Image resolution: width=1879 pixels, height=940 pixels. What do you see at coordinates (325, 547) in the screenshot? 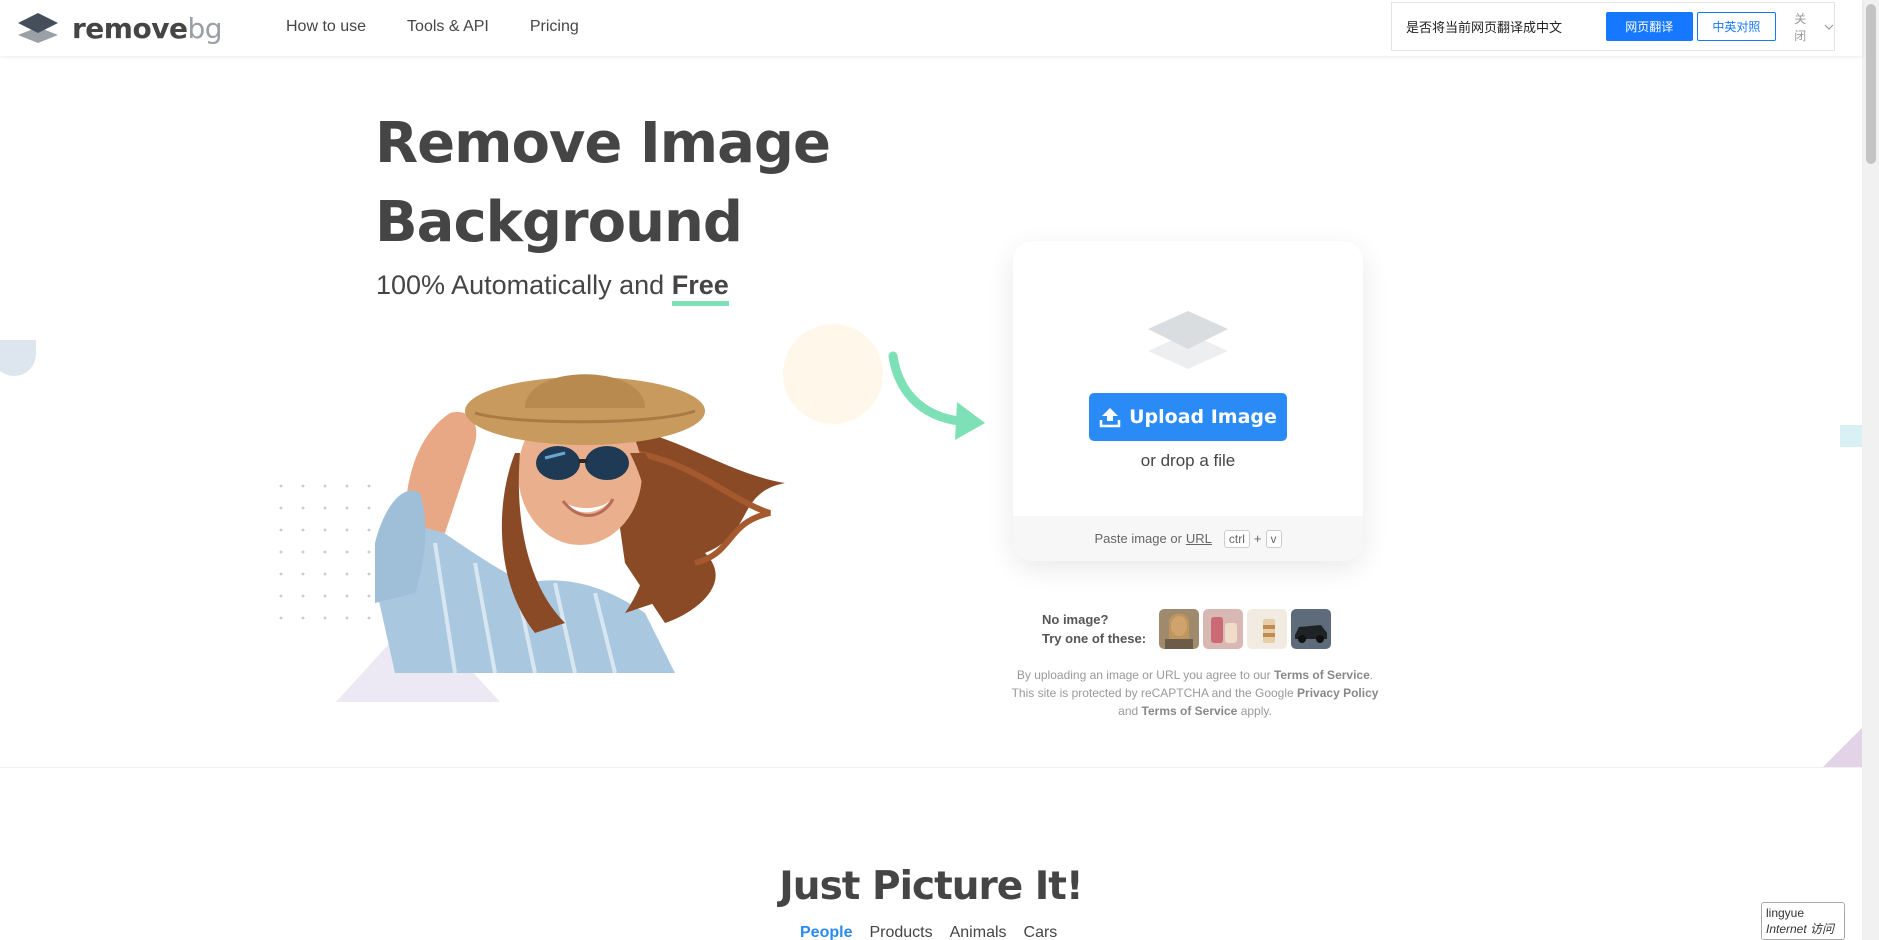
I see `decorative-dot-grid` at bounding box center [325, 547].